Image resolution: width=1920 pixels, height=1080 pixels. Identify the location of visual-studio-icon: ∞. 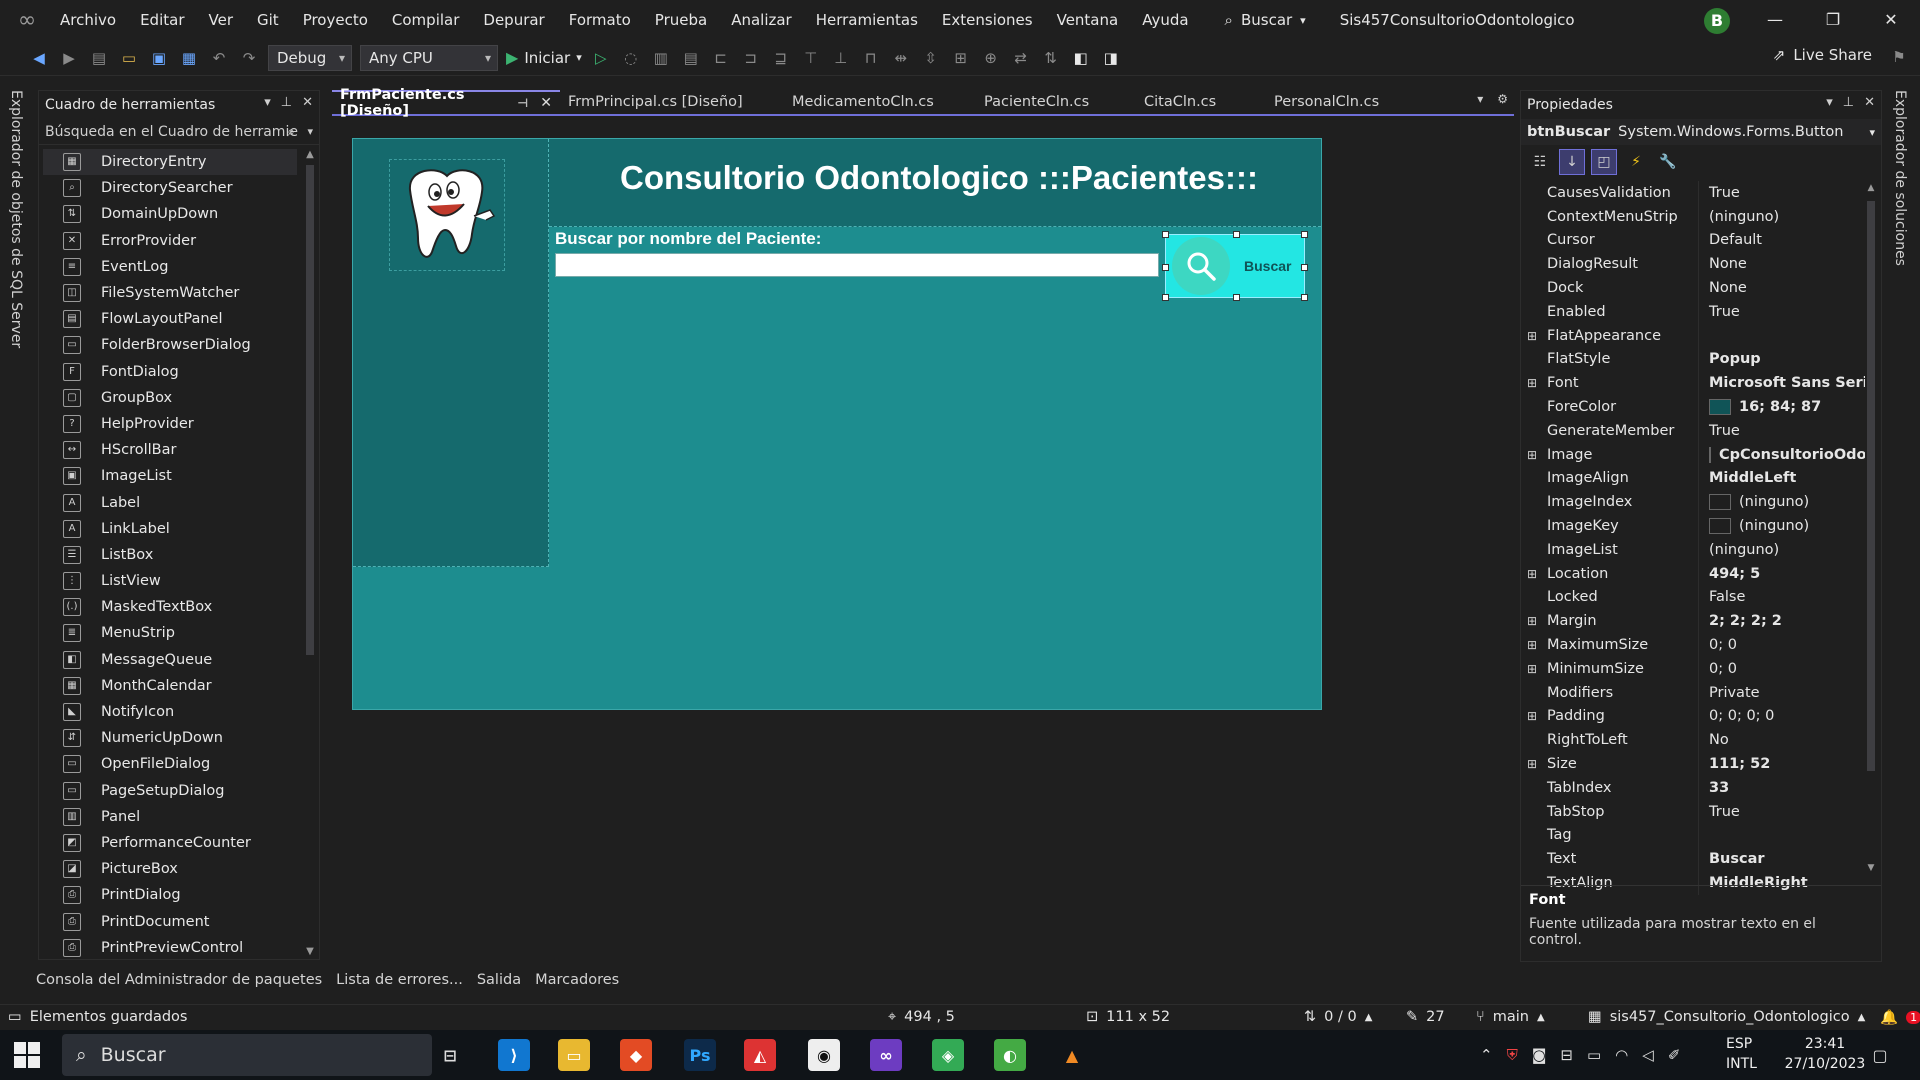
(886, 1055).